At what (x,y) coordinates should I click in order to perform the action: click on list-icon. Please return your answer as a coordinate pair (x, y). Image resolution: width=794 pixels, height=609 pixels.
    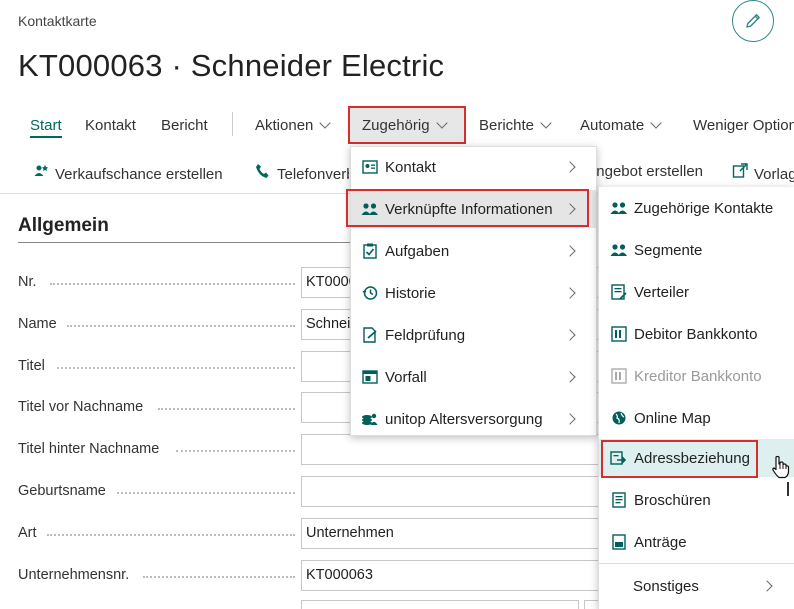
    Looking at the image, I should click on (619, 292).